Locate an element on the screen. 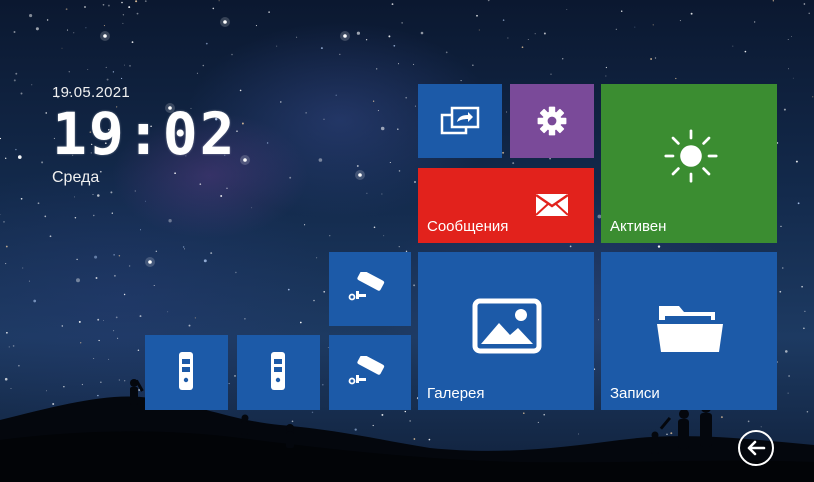 This screenshot has width=814, height=482. mode-tile: Активен is located at coordinates (689, 163).